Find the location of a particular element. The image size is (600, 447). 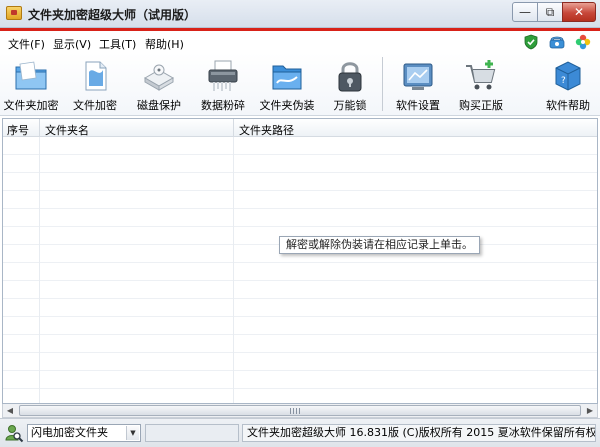

column-header-folder-name: 文件夹名 is located at coordinates (67, 130).